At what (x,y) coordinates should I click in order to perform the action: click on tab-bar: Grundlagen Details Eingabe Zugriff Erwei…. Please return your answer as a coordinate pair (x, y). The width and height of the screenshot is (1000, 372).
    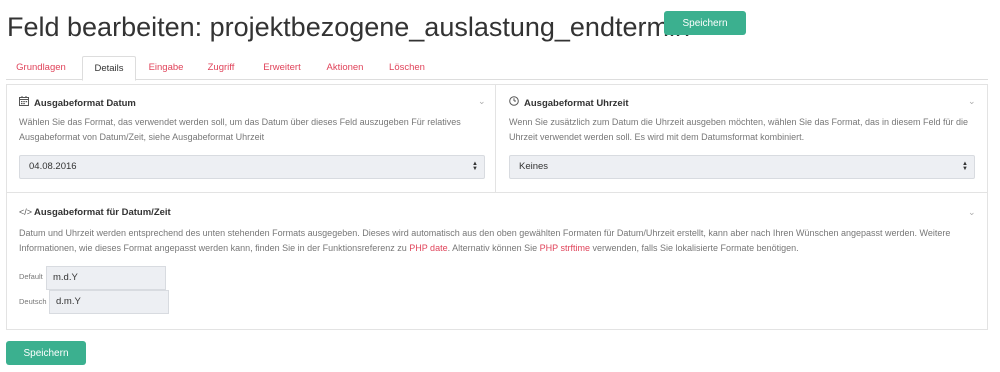
    Looking at the image, I should click on (497, 68).